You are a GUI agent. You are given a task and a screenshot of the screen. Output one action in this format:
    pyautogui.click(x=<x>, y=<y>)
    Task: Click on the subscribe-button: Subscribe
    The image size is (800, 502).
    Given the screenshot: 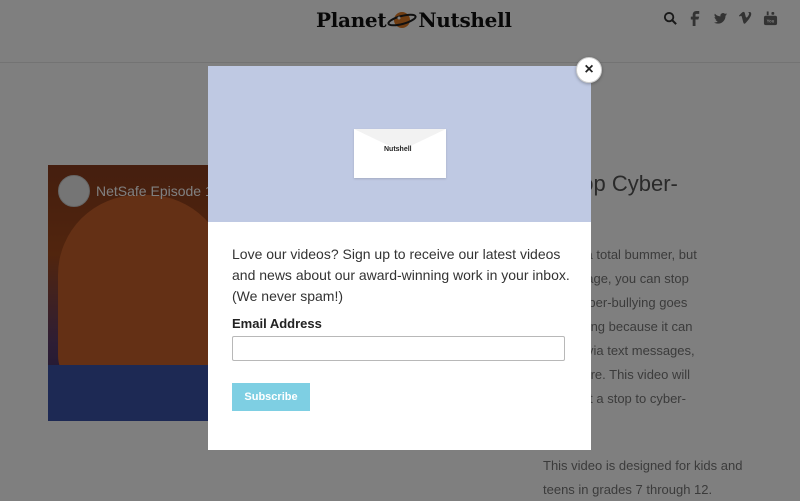 What is the action you would take?
    pyautogui.click(x=271, y=397)
    